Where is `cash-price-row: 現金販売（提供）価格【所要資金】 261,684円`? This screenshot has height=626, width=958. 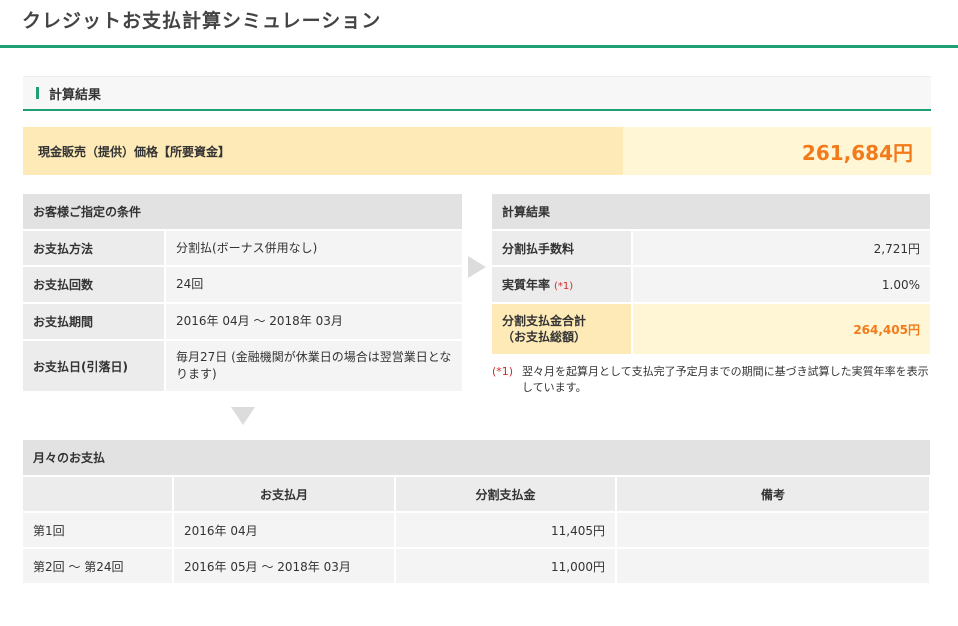
cash-price-row: 現金販売（提供）価格【所要資金】 261,684円 is located at coordinates (477, 151).